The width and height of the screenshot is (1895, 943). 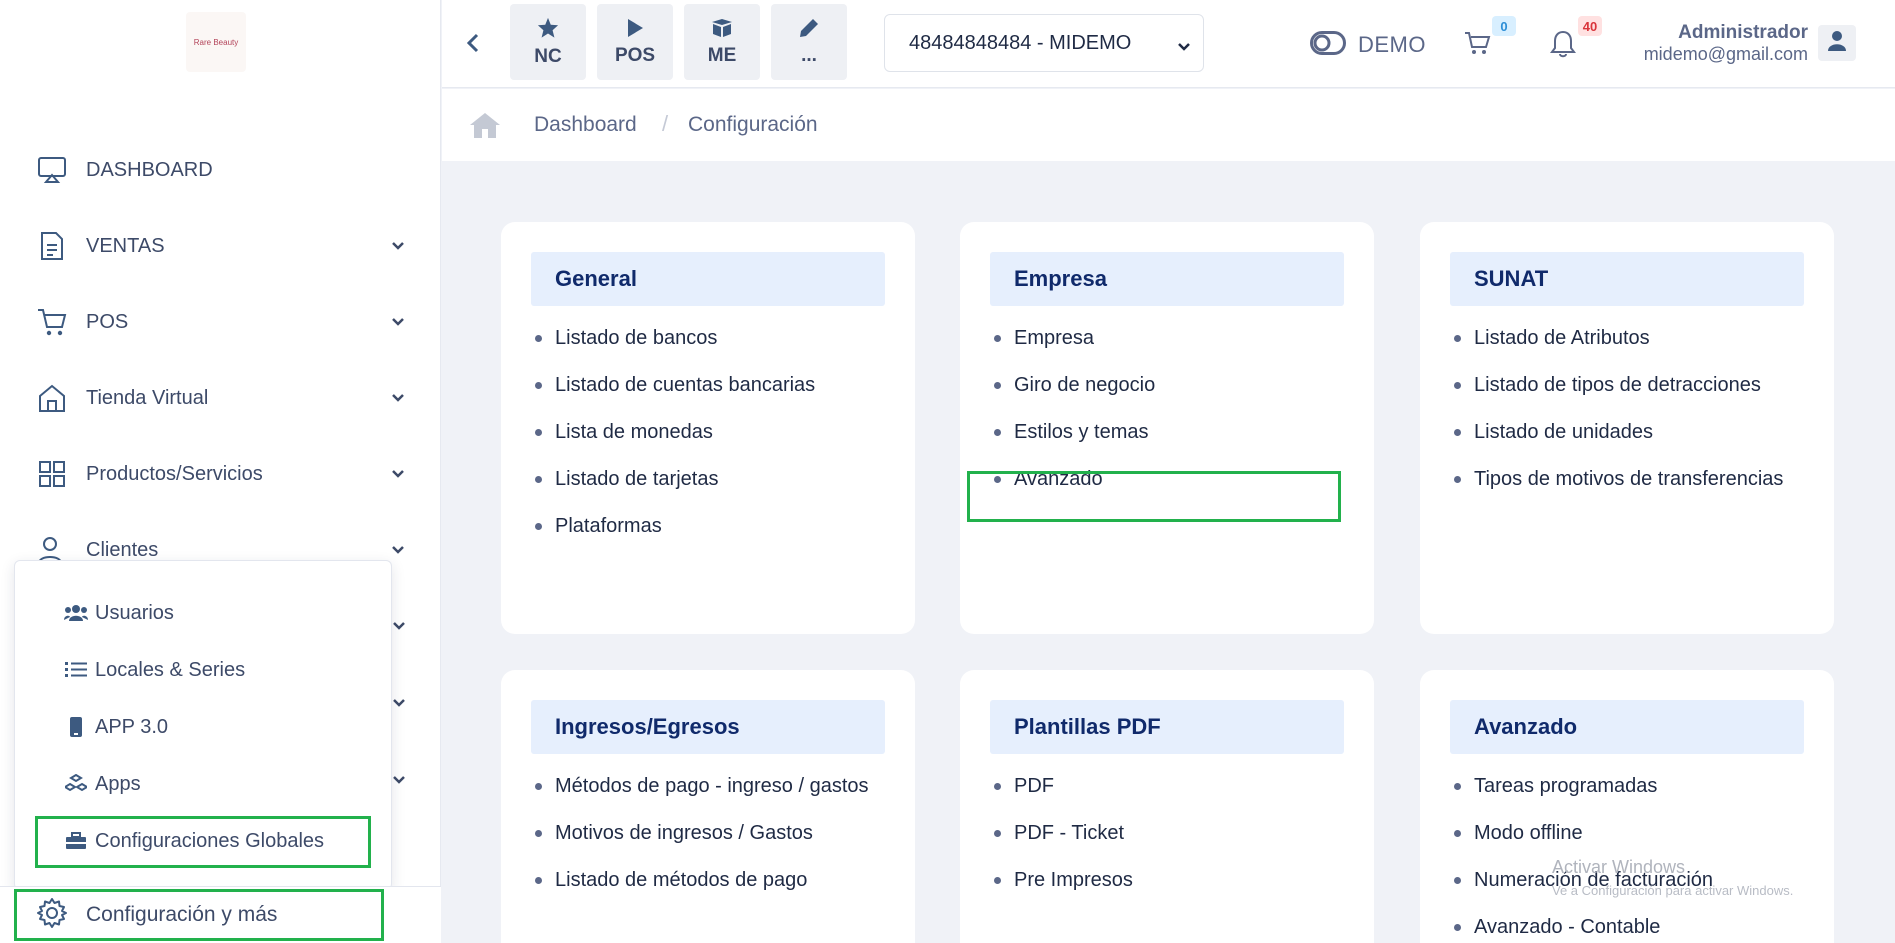 I want to click on card-title: Ingresos/Egresos, so click(x=708, y=727).